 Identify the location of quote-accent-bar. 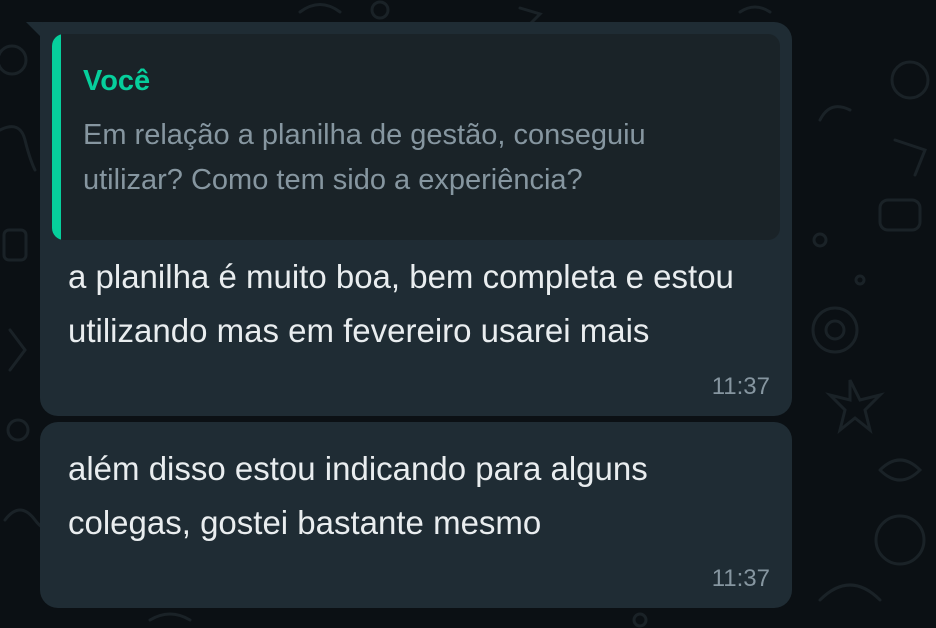
(56, 137).